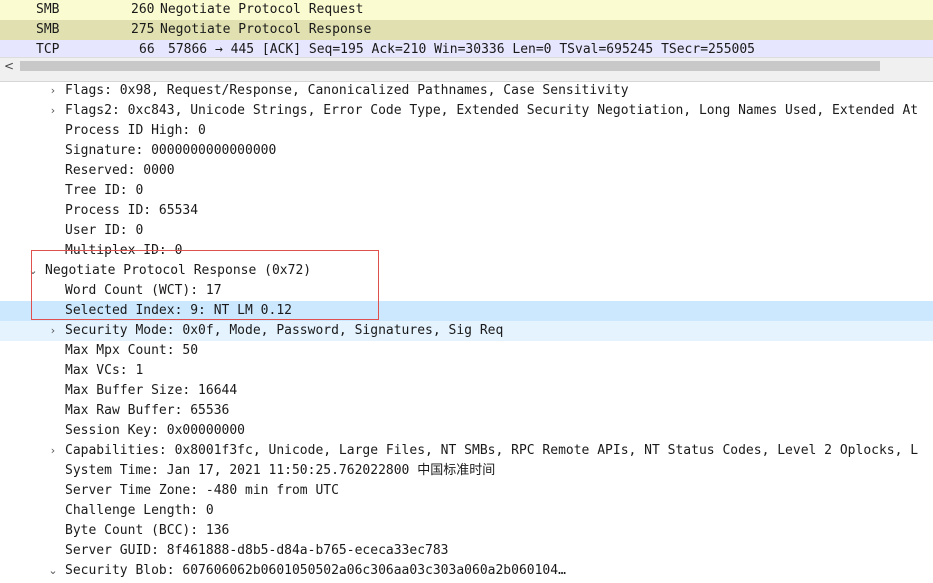 The image size is (933, 583). Describe the element at coordinates (266, 29) in the screenshot. I see `packet-info: Negotiate Protocol Response` at that location.